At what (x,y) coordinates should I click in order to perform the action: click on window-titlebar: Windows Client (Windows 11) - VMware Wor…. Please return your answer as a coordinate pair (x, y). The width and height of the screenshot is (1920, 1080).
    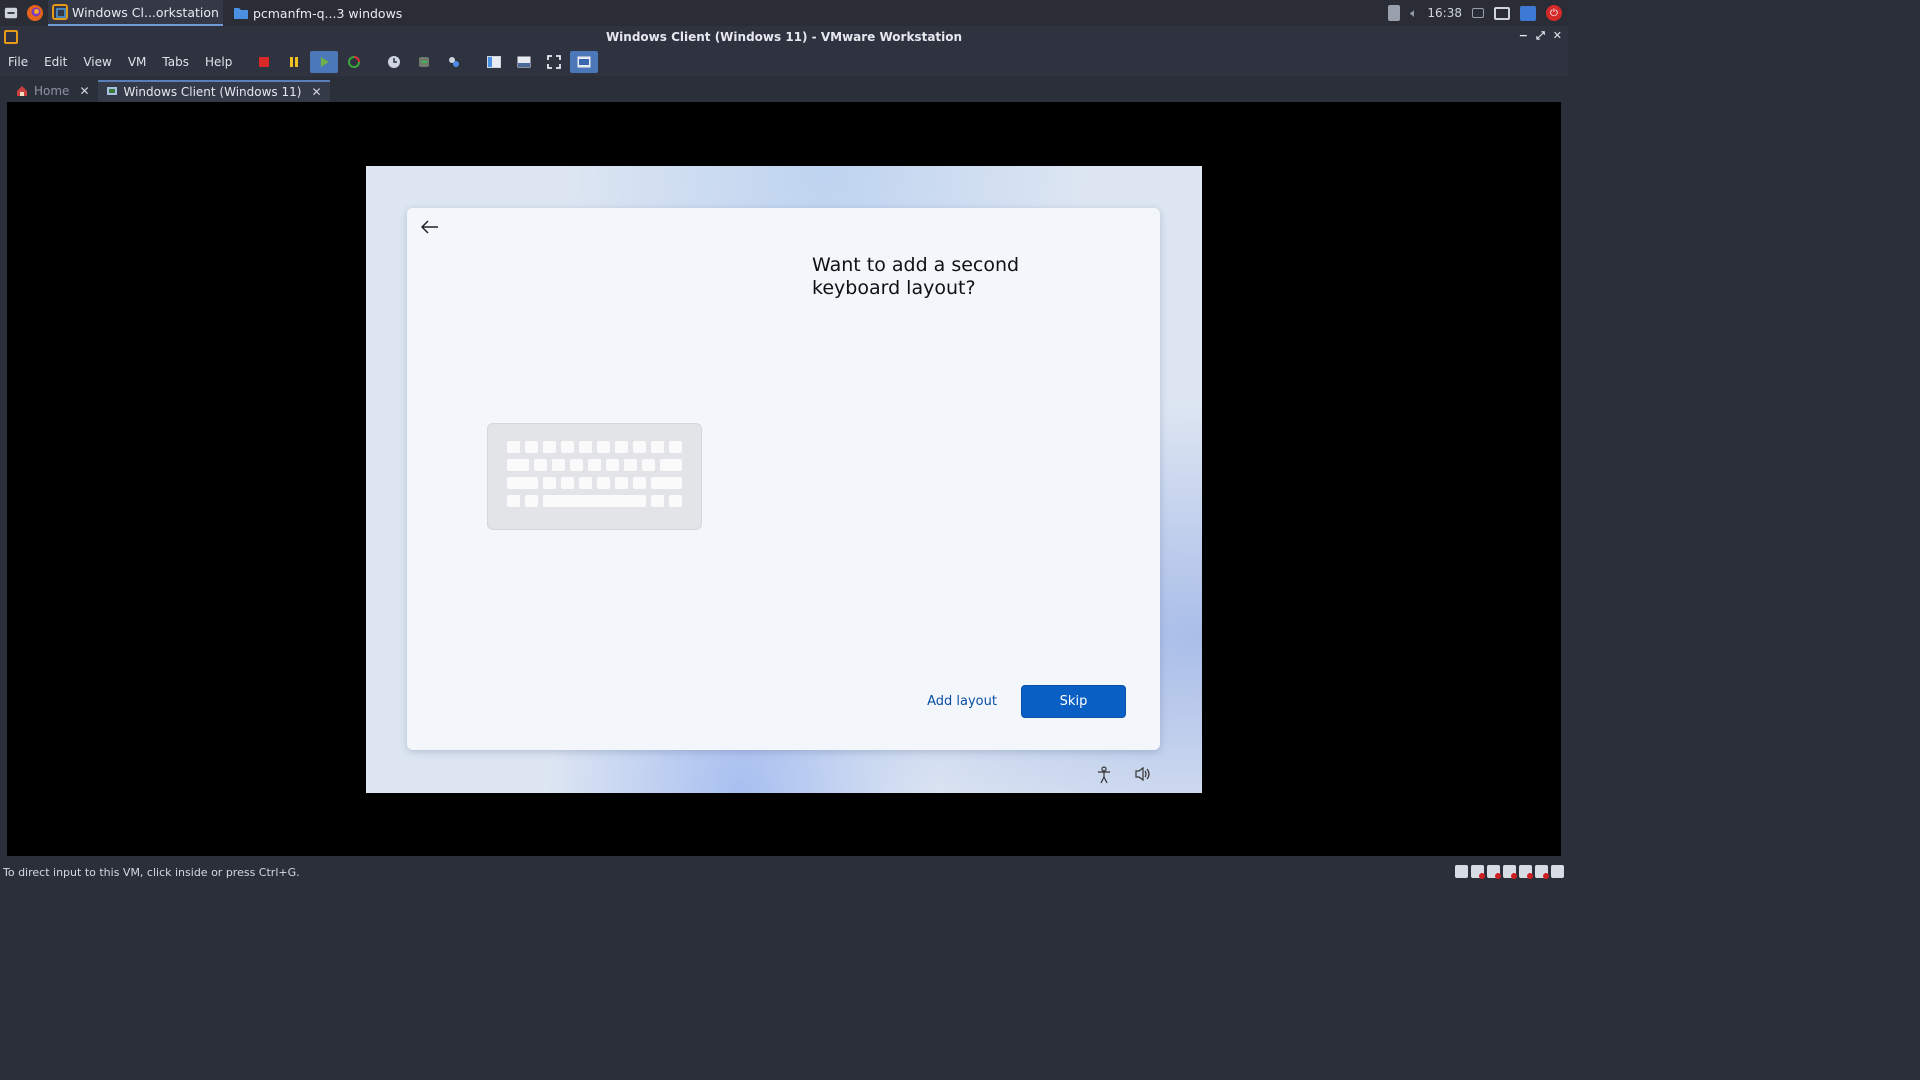
    Looking at the image, I should click on (784, 37).